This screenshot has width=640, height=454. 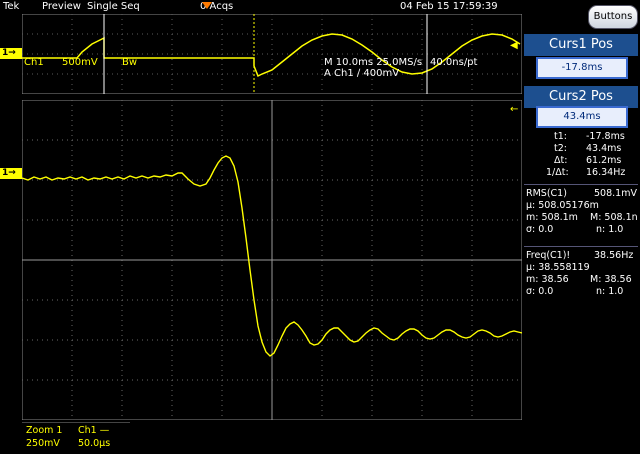 What do you see at coordinates (561, 160) in the screenshot?
I see `delta-t-label: Δt:` at bounding box center [561, 160].